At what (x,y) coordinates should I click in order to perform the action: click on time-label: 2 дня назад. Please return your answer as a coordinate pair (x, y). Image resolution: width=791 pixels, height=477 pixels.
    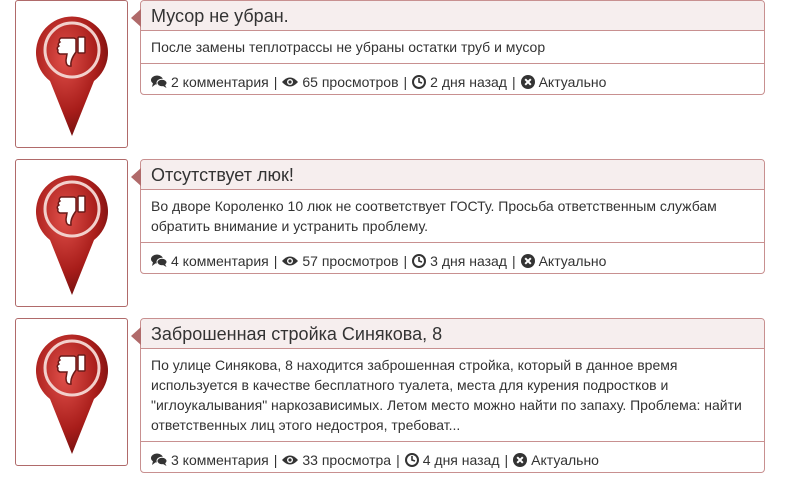
    Looking at the image, I should click on (468, 82).